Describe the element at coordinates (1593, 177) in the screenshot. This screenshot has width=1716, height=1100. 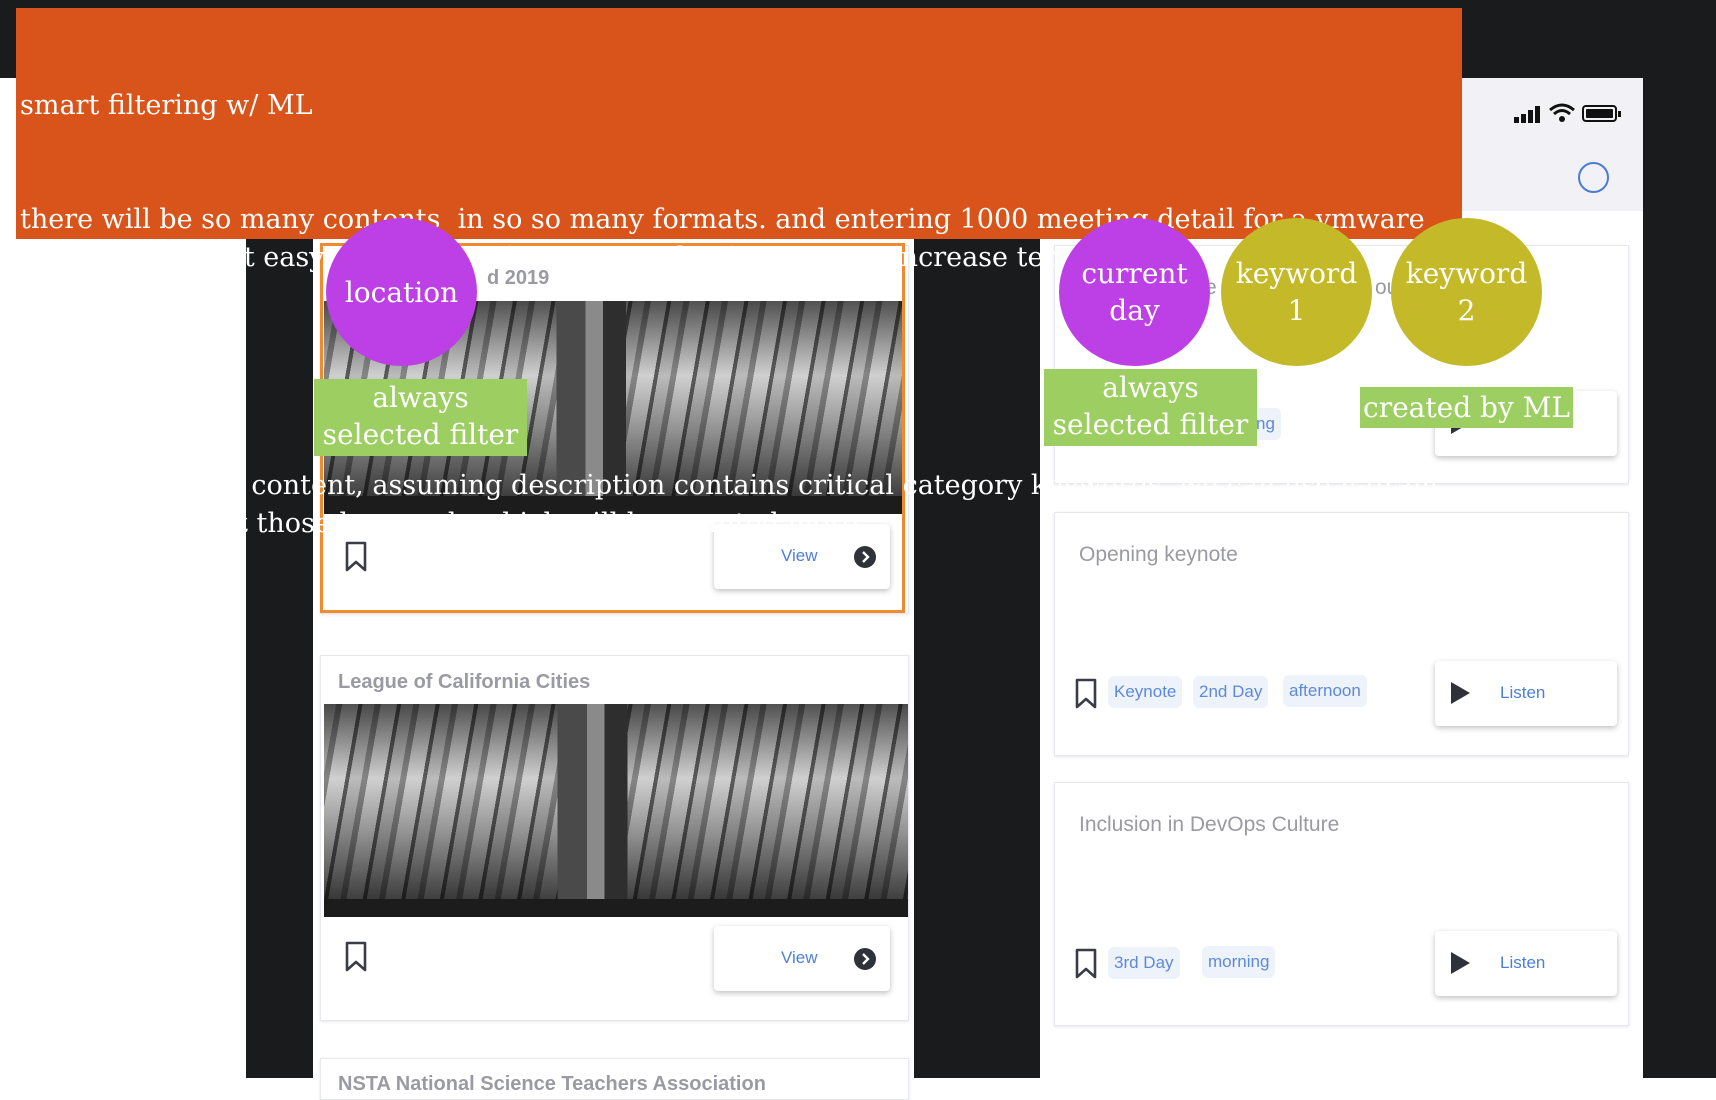
I see `profile-circle-button` at that location.